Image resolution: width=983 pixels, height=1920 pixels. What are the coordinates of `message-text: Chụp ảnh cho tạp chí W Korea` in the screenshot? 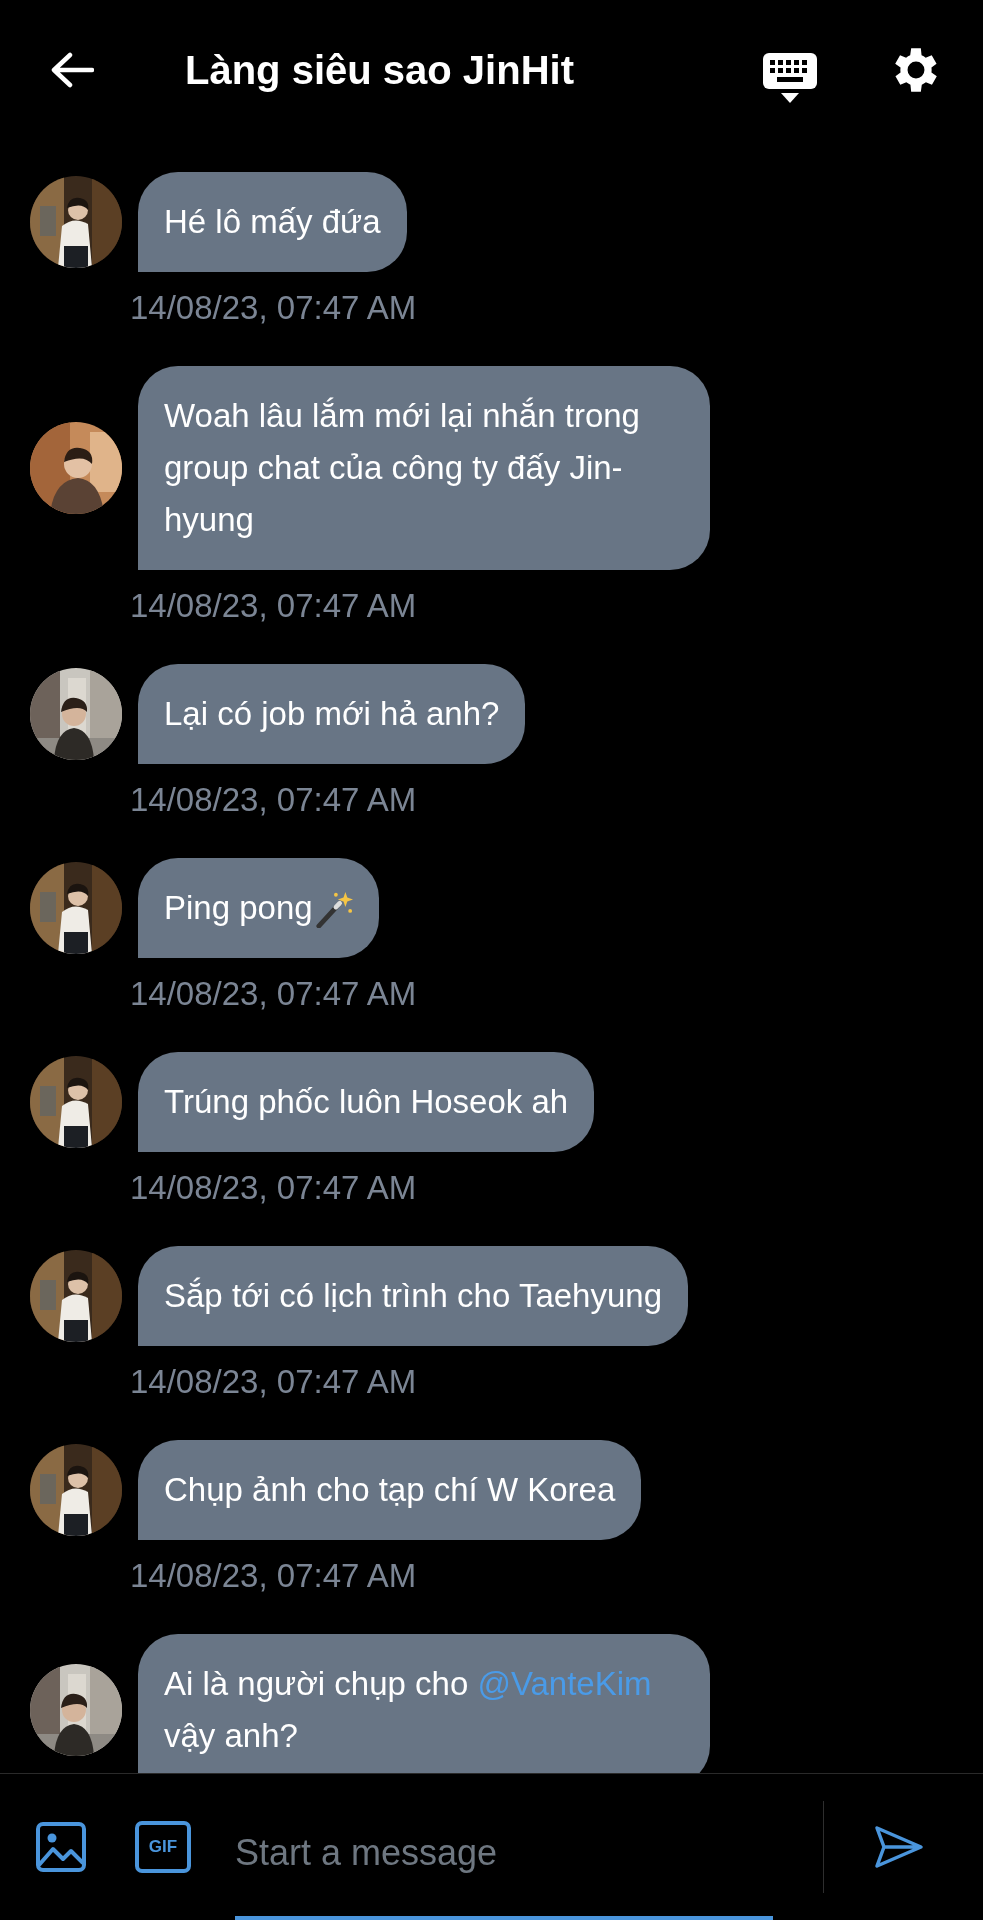 It's located at (390, 1490).